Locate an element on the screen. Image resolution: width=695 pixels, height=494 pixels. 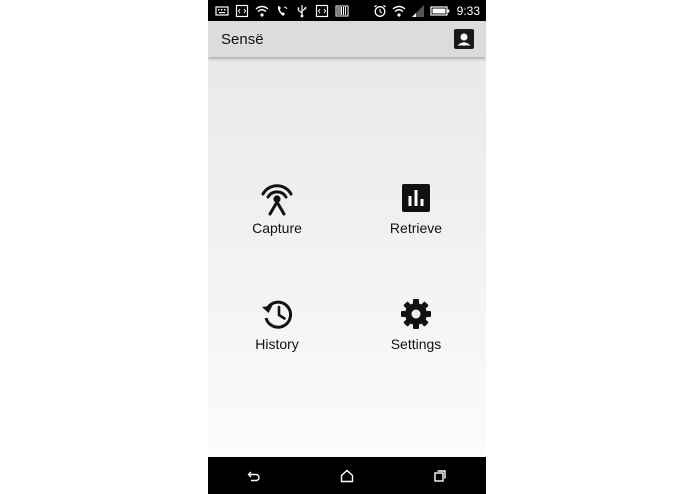
keyboard-icon is located at coordinates (222, 11).